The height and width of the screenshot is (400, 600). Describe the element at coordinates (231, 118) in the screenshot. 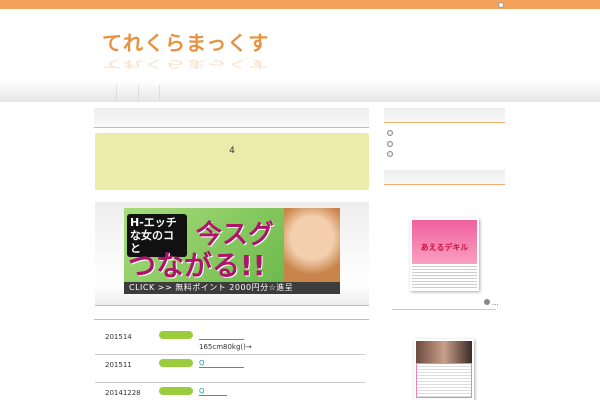

I see `main-header` at that location.